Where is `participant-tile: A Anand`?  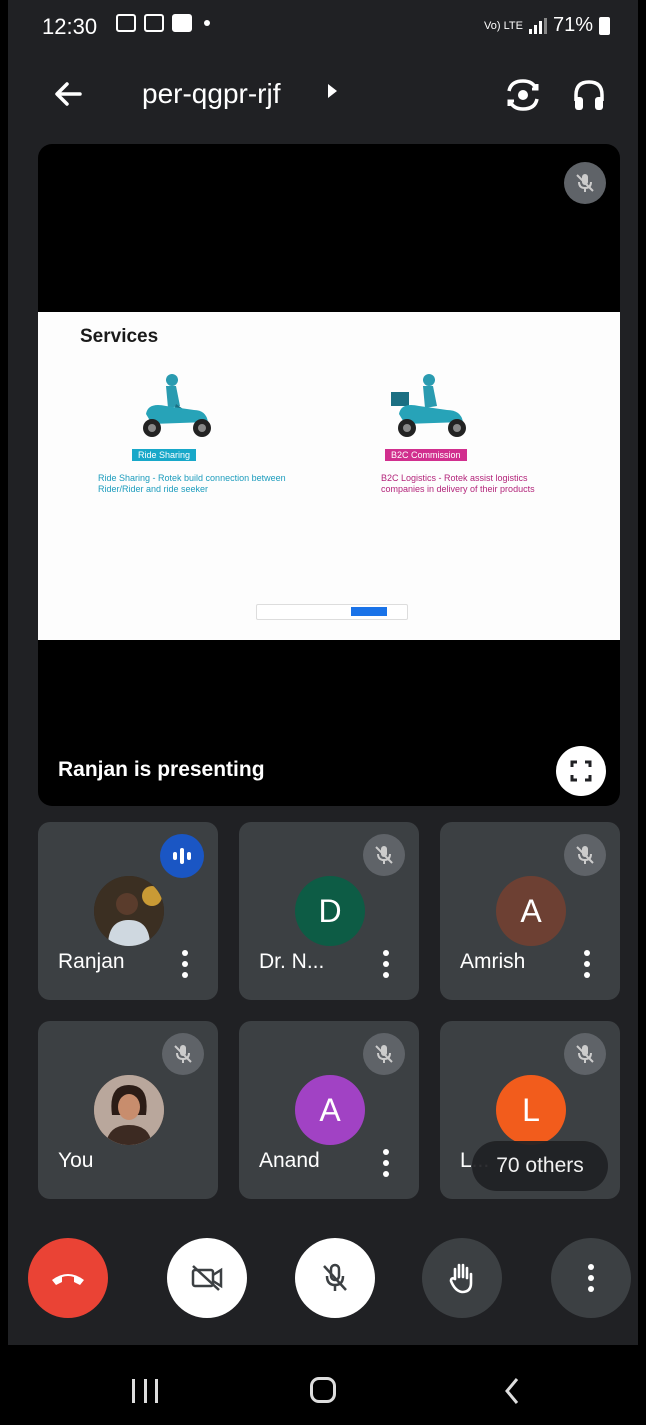
participant-tile: A Anand is located at coordinates (329, 1110).